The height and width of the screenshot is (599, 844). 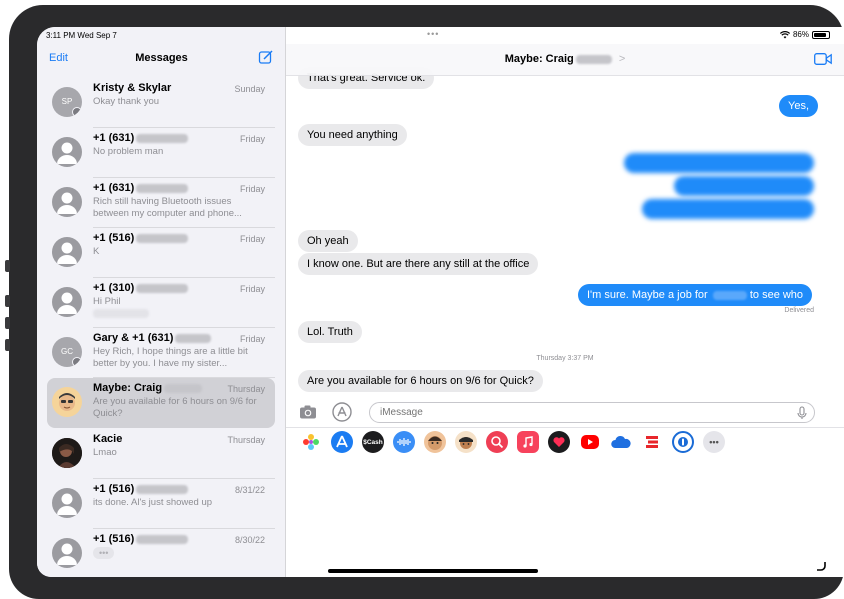 I want to click on conversation-name: Maybe: Craig, so click(x=148, y=388).